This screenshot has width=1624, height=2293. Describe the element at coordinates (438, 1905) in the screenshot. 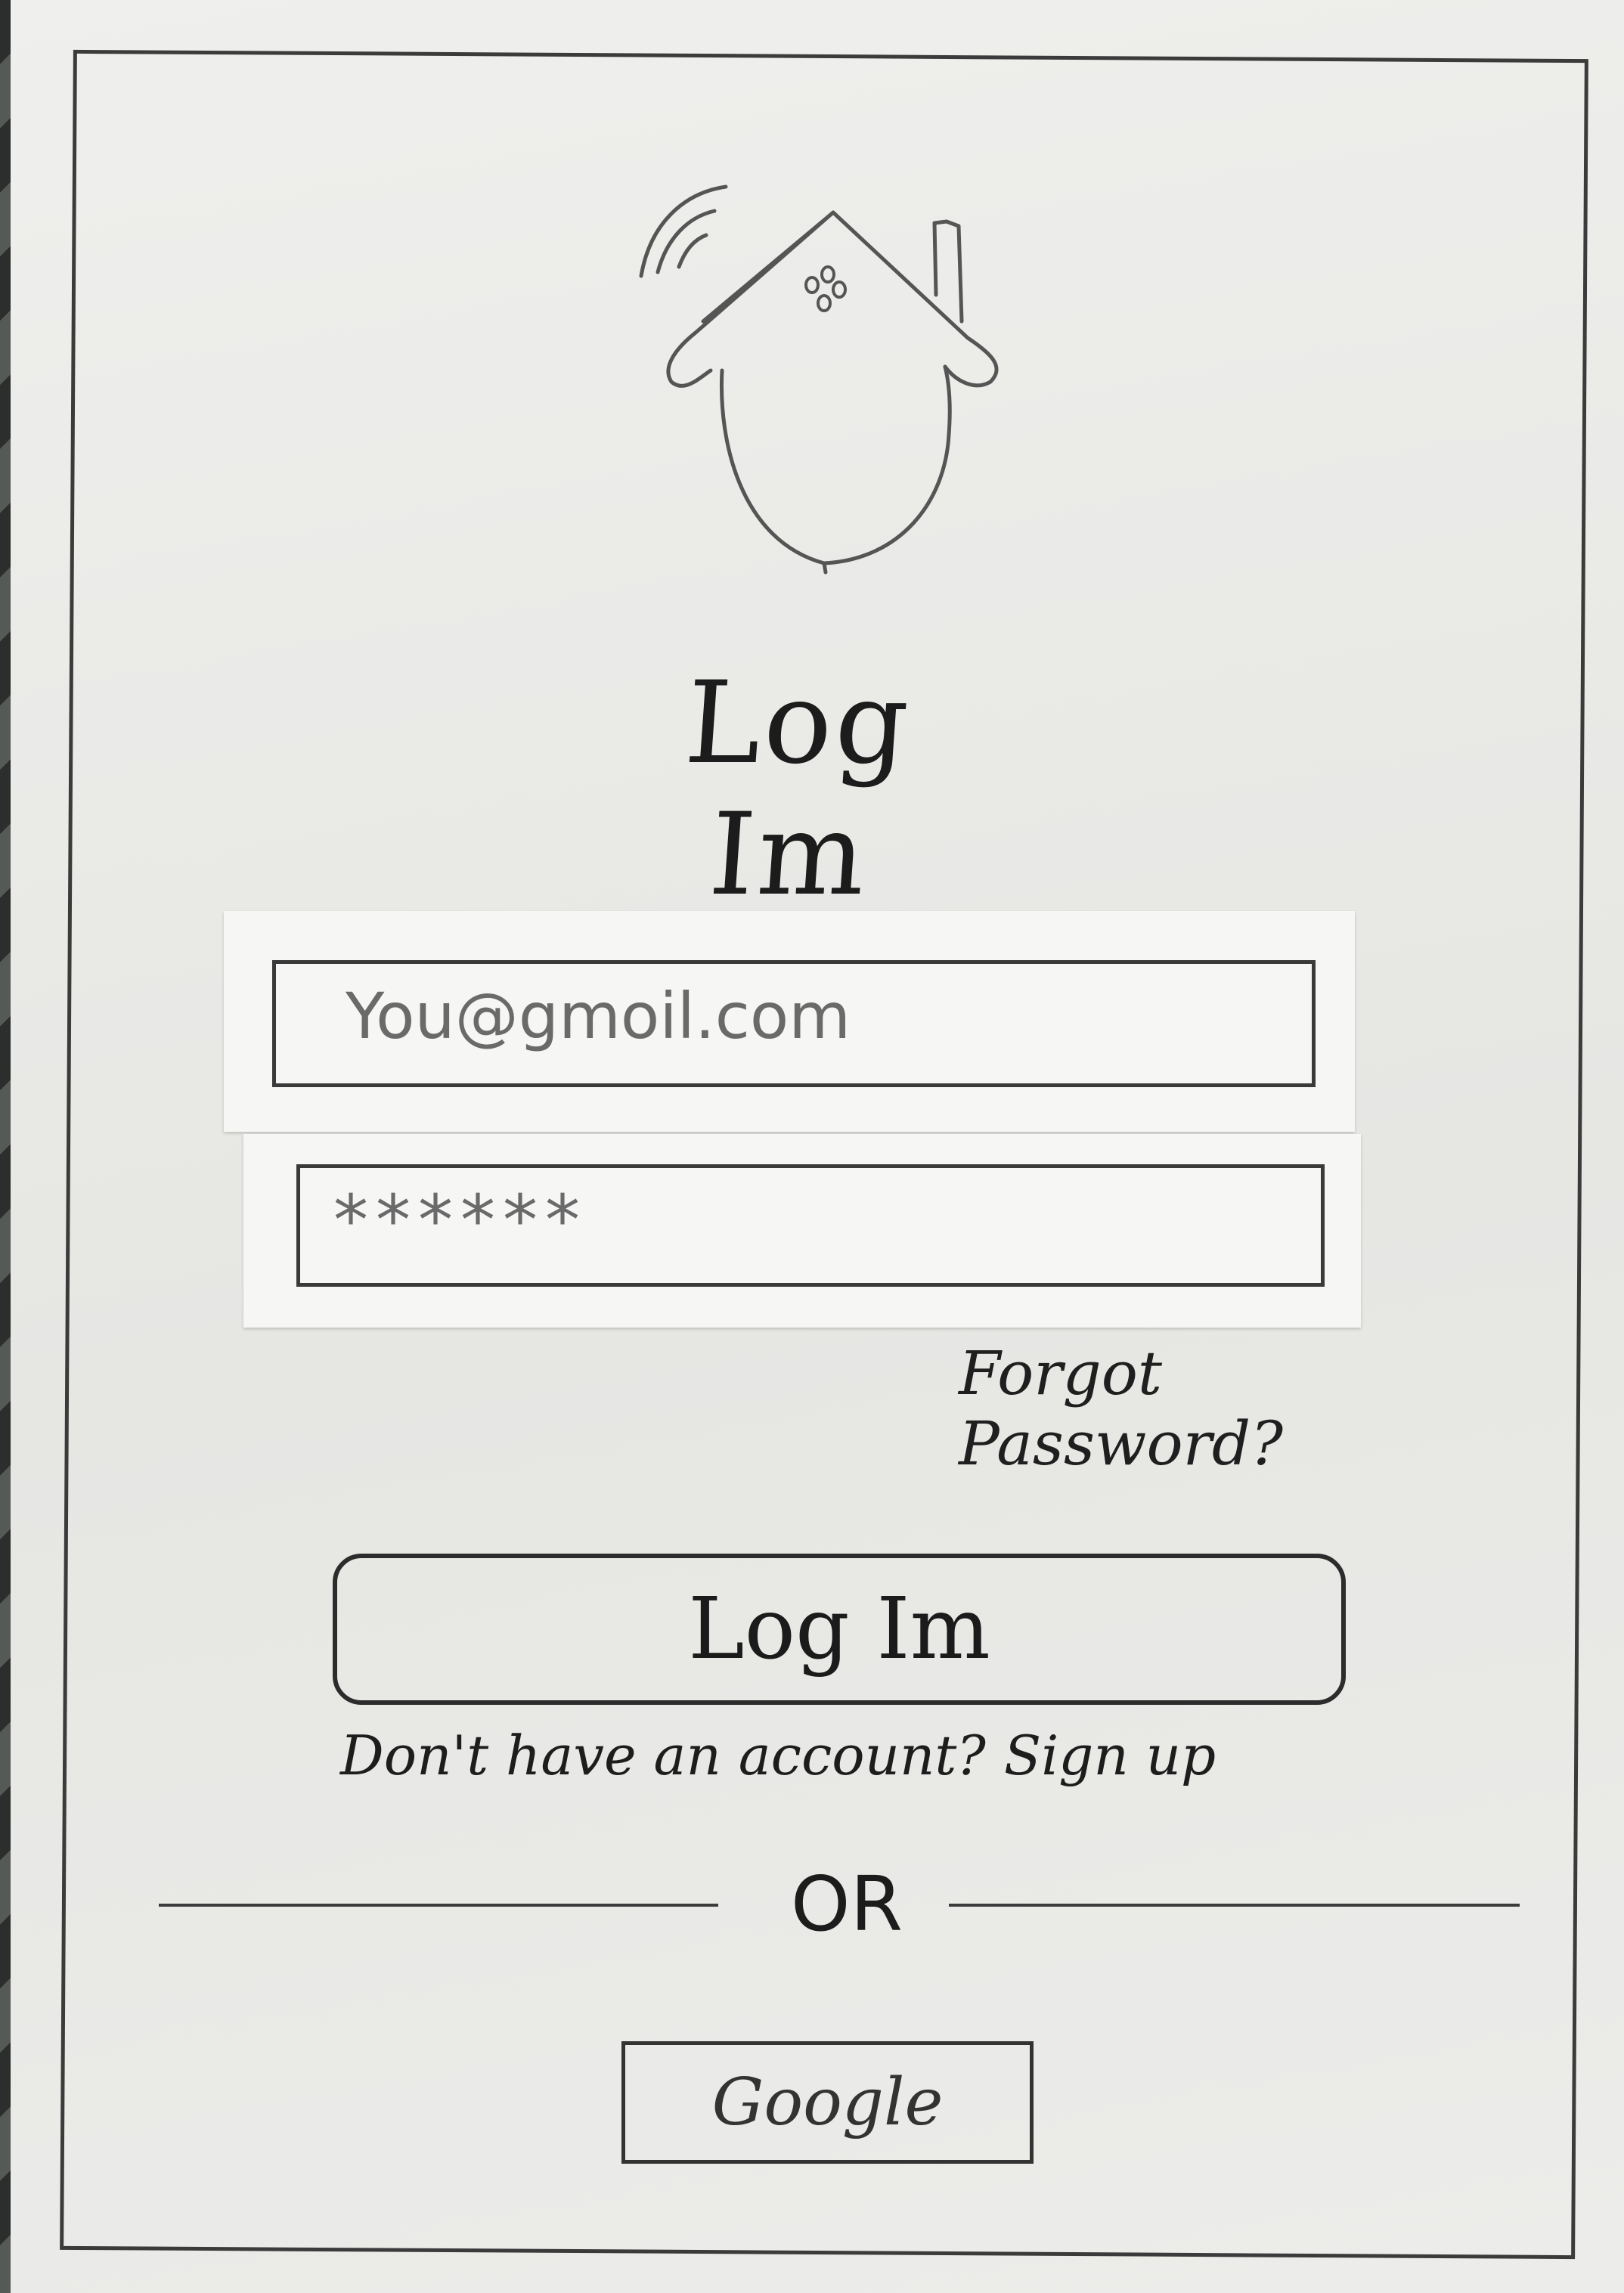

I see `divider-line-left` at that location.